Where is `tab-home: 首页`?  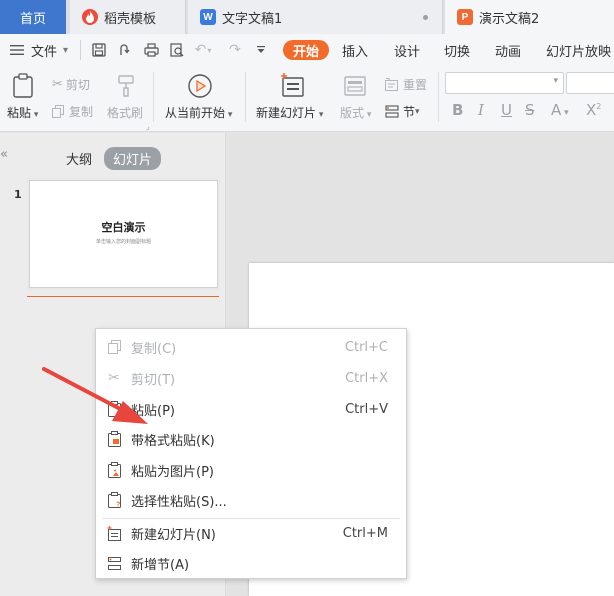
tab-home: 首页 is located at coordinates (33, 17).